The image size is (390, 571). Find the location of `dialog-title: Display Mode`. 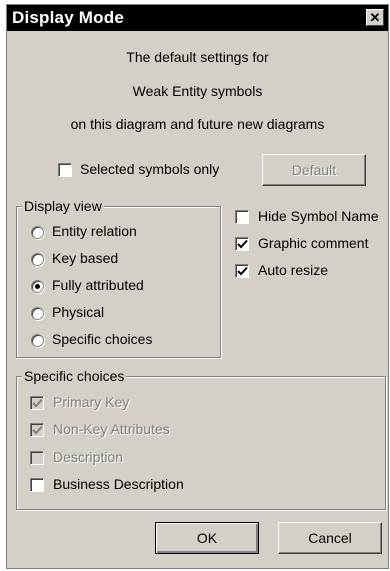

dialog-title: Display Mode is located at coordinates (68, 17).